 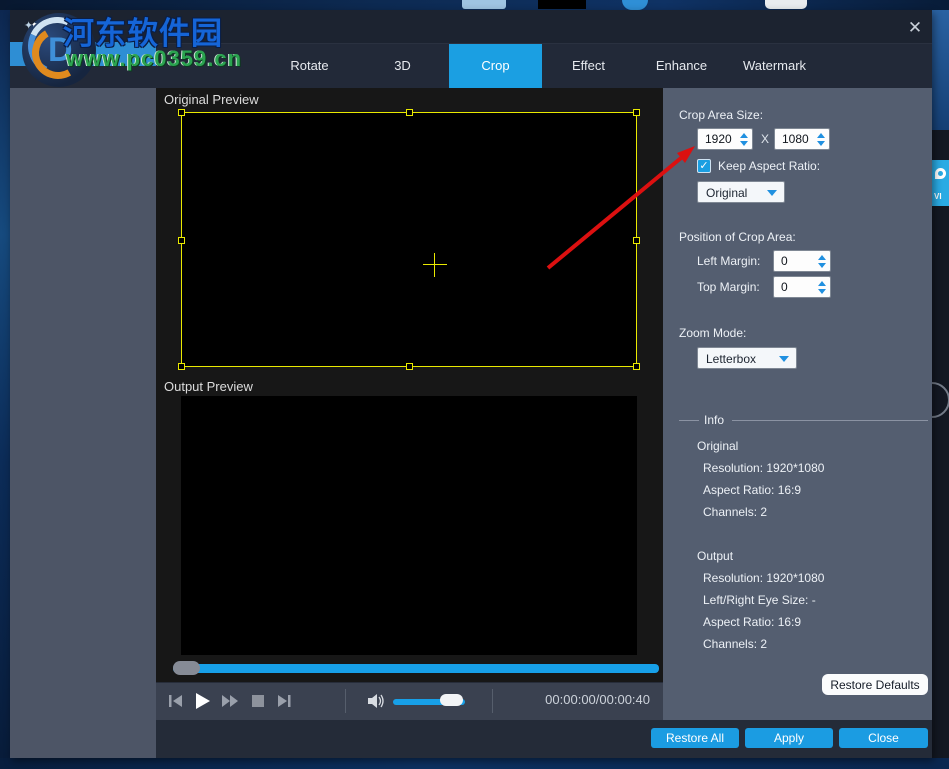 What do you see at coordinates (636, 240) in the screenshot?
I see `crop-handle-mid-right` at bounding box center [636, 240].